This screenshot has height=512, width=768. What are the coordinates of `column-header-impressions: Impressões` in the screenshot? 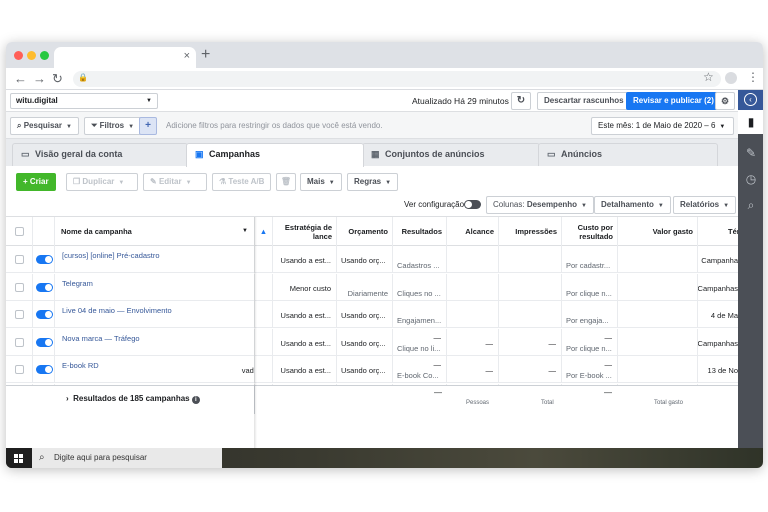 It's located at (530, 231).